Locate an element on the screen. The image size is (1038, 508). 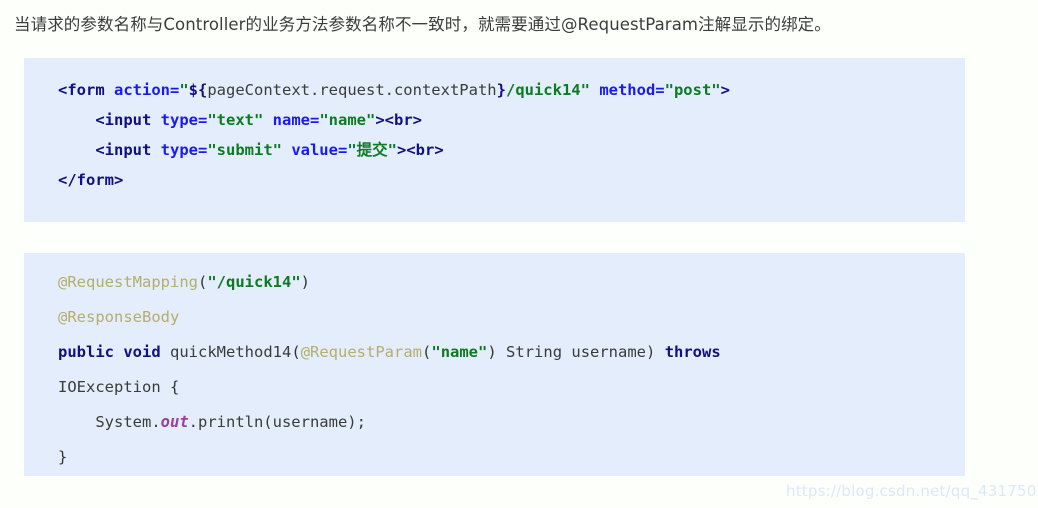
token-exception-type: IOException is located at coordinates (109, 387).